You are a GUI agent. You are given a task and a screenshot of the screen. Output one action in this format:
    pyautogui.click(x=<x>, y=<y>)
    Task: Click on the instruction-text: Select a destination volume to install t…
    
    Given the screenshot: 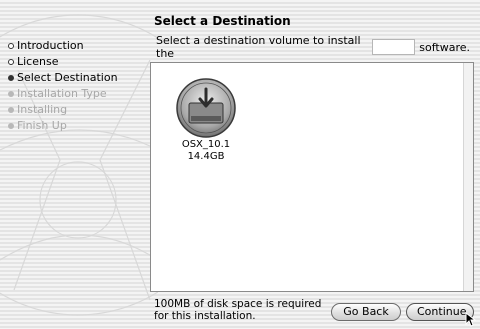 What is the action you would take?
    pyautogui.click(x=258, y=47)
    